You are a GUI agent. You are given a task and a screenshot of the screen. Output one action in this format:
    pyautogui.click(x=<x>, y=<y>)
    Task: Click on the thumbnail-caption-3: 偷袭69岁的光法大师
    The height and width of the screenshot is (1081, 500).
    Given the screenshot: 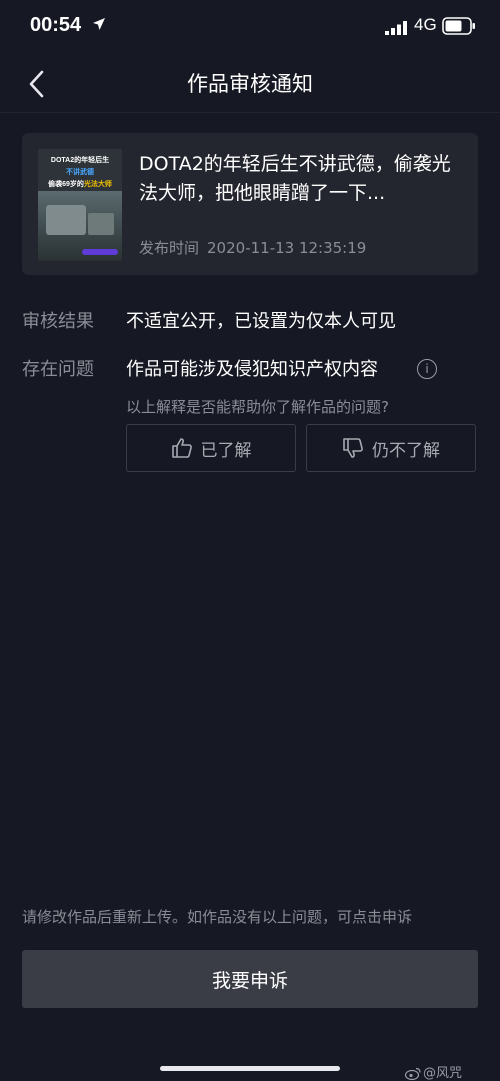 What is the action you would take?
    pyautogui.click(x=80, y=184)
    